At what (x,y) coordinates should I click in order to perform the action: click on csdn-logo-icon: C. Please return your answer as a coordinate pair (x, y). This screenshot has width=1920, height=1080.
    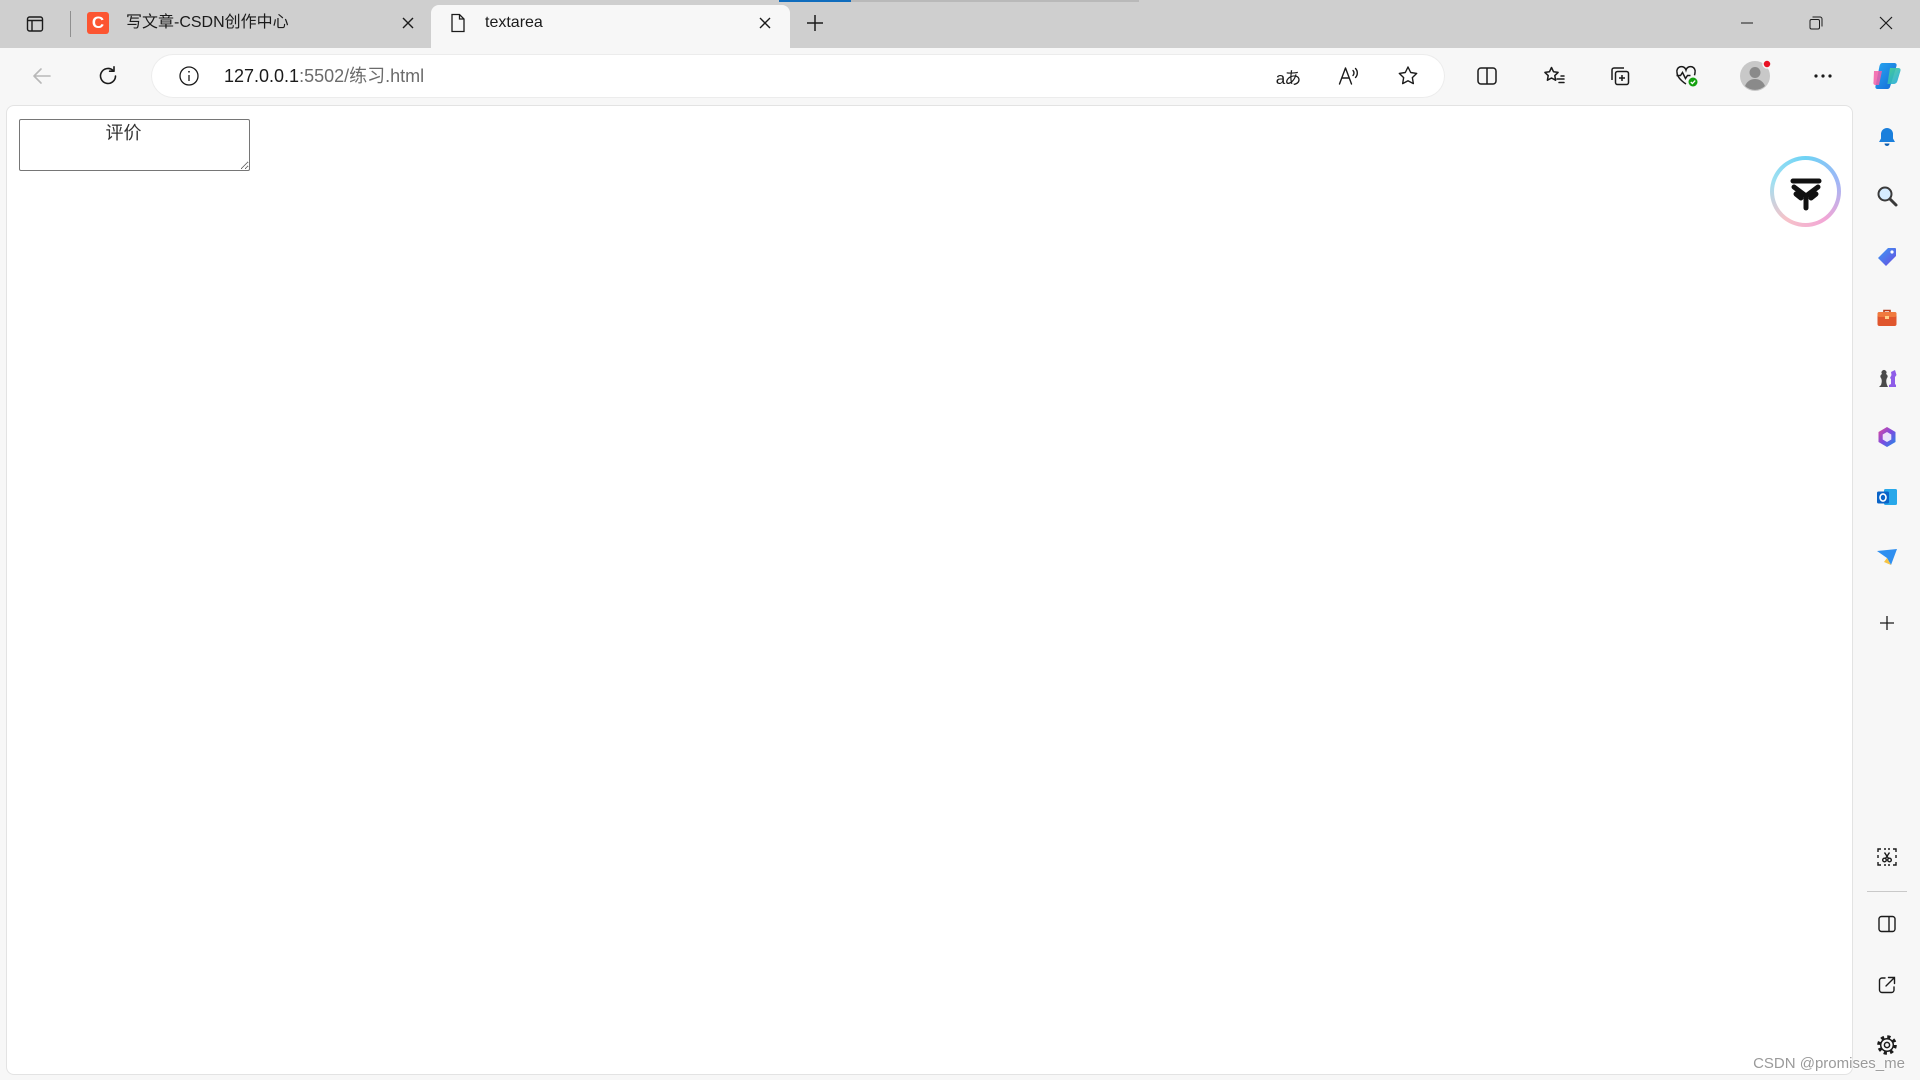
    Looking at the image, I should click on (98, 23).